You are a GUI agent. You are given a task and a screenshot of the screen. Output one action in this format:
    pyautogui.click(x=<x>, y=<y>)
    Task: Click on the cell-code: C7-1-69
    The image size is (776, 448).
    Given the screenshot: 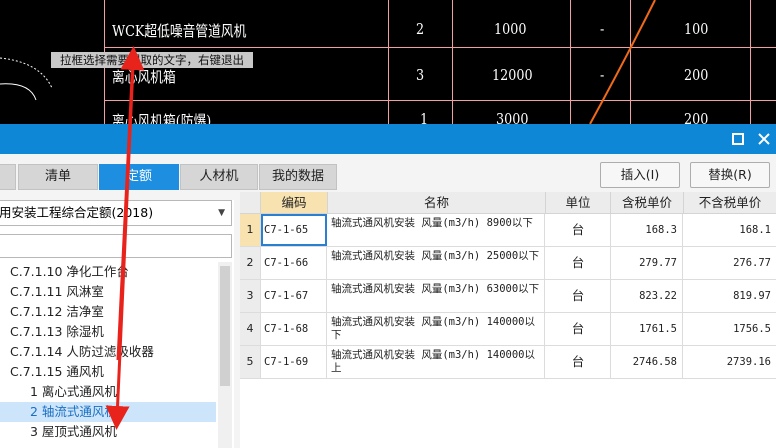 What is the action you would take?
    pyautogui.click(x=294, y=362)
    